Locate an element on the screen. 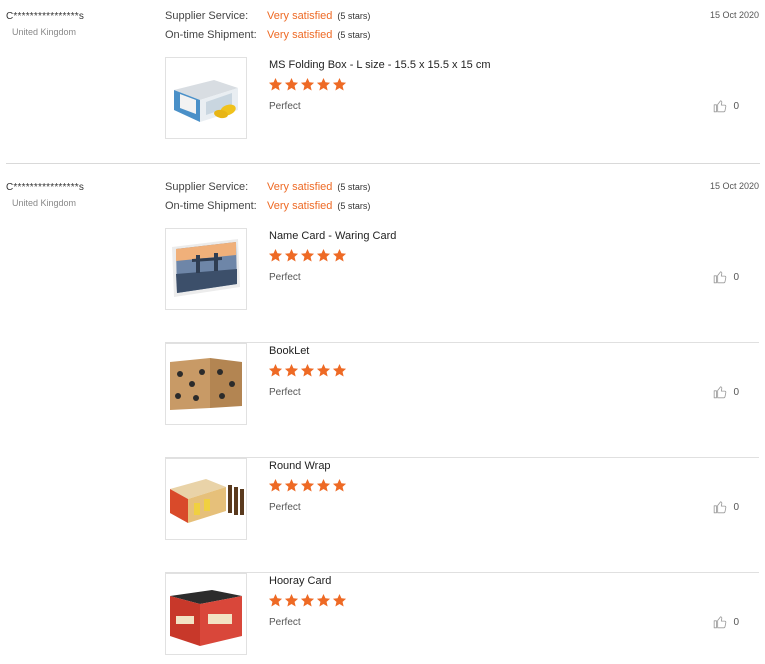  review-divider is located at coordinates (383, 163).